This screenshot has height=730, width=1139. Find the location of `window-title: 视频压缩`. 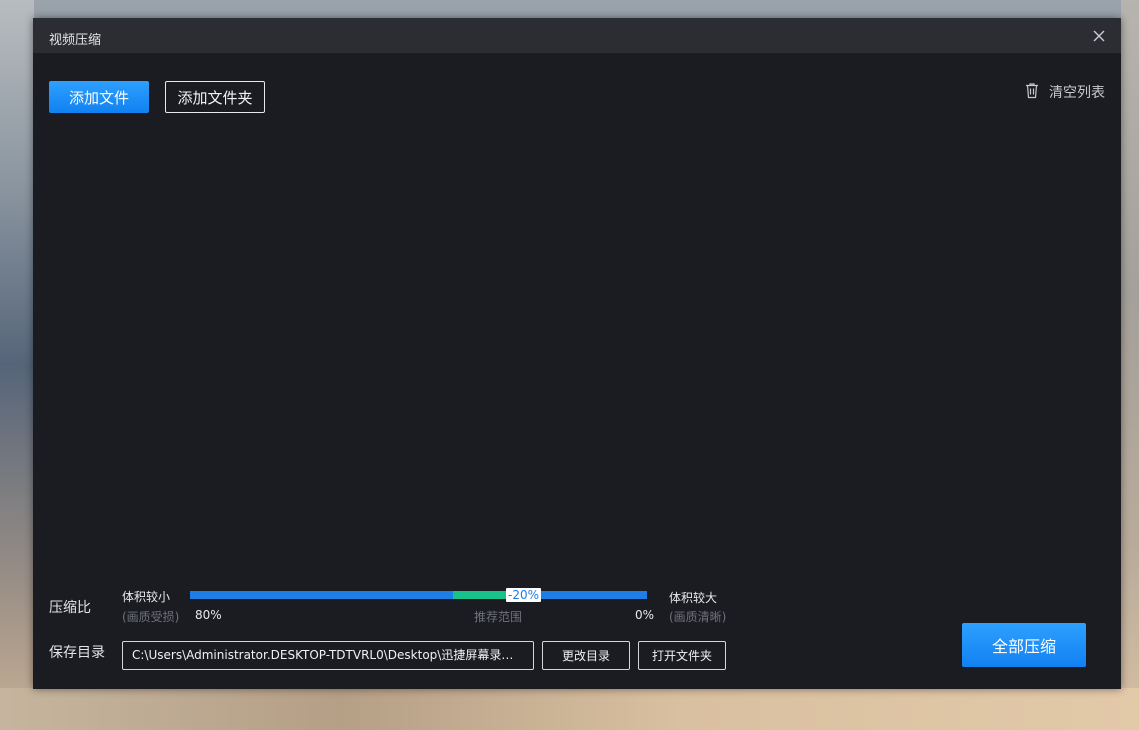

window-title: 视频压缩 is located at coordinates (75, 40).